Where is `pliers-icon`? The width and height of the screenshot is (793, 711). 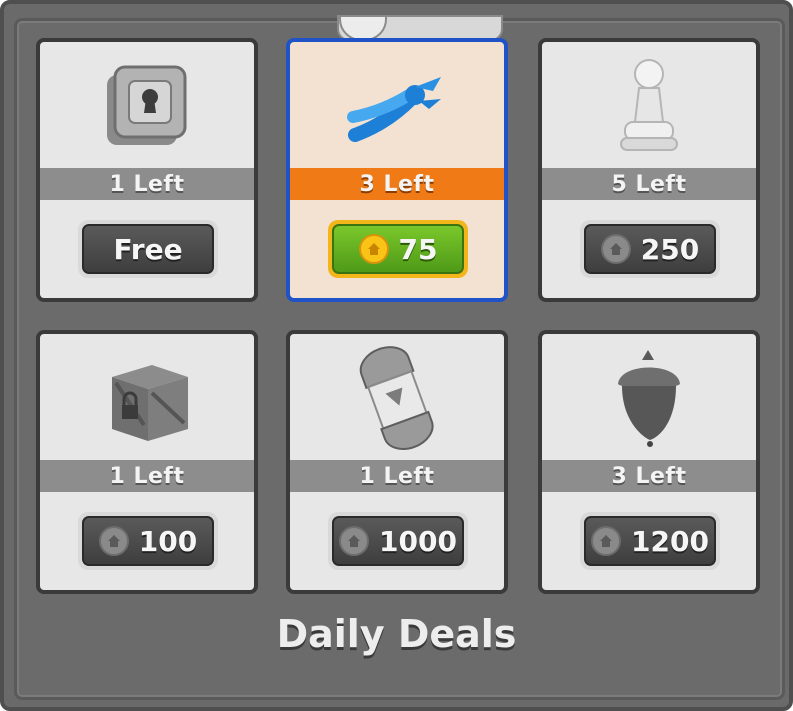 pliers-icon is located at coordinates (397, 107).